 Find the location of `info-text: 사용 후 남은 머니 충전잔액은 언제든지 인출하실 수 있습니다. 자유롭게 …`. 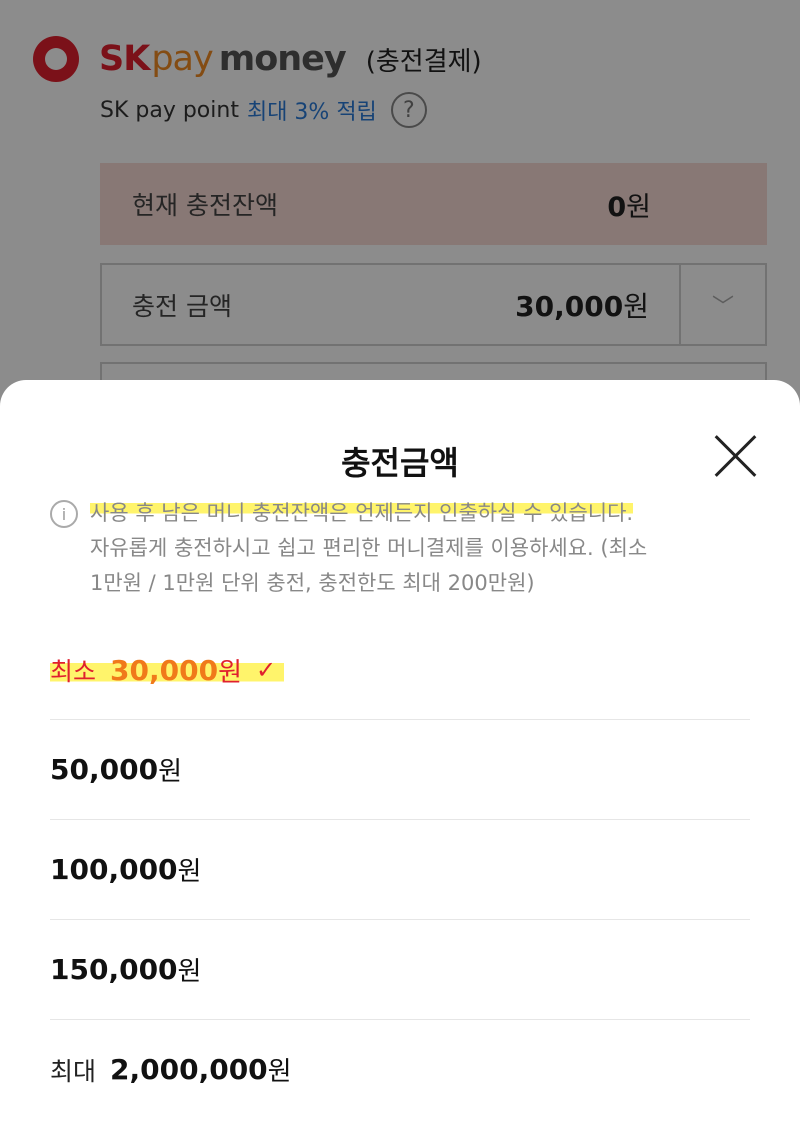

info-text: 사용 후 남은 머니 충전잔액은 언제든지 인출하실 수 있습니다. 자유롭게 … is located at coordinates (368, 548).